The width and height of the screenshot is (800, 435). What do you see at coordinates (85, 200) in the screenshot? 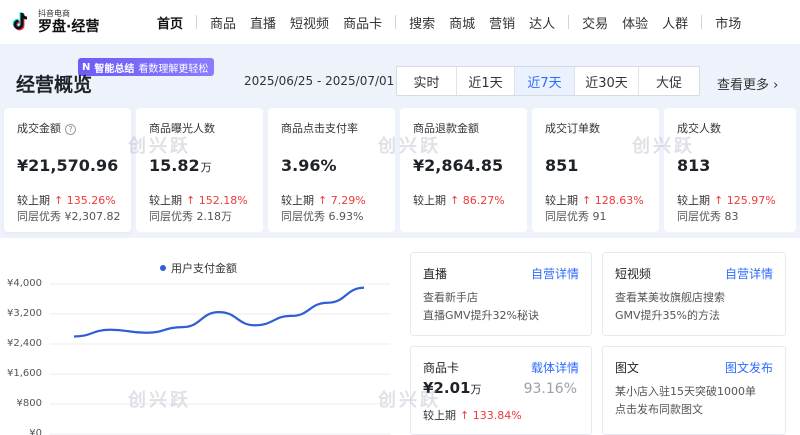
I see `compare-value: ↑ 135.26%` at bounding box center [85, 200].